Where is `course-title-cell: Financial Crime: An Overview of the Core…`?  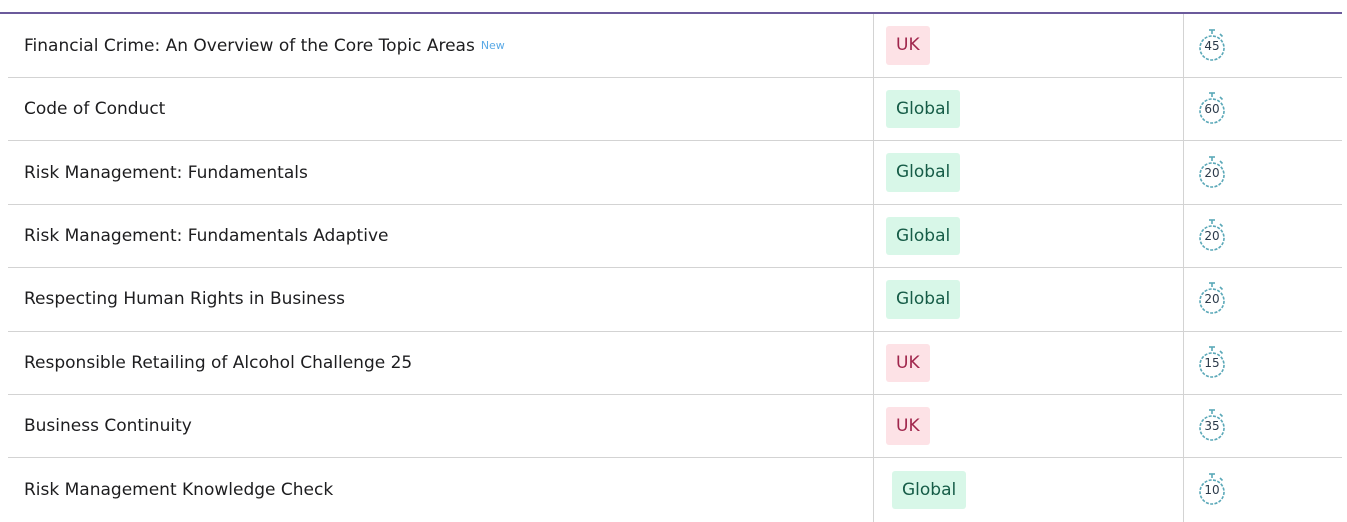 course-title-cell: Financial Crime: An Overview of the Core… is located at coordinates (441, 45).